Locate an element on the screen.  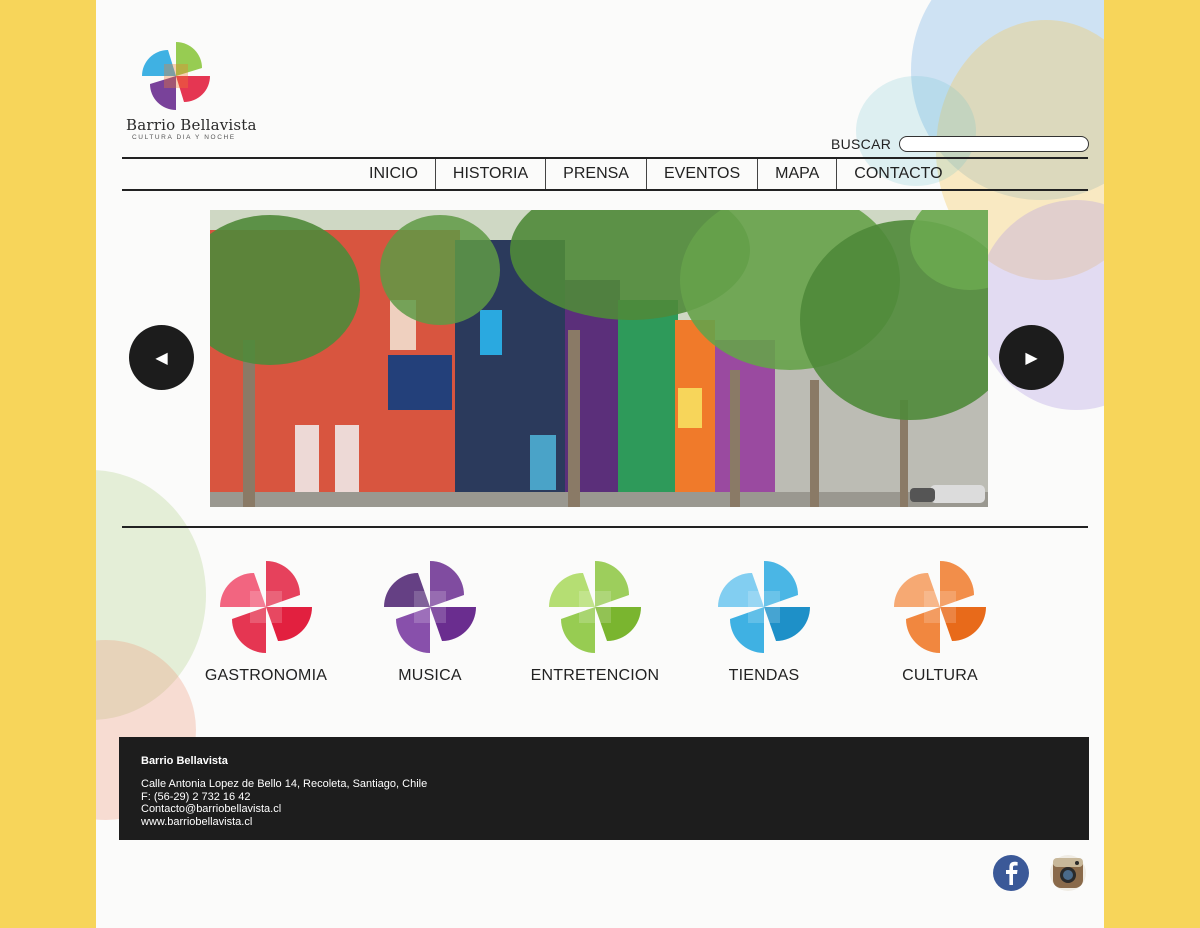
nav-item-inicio: INICIO is located at coordinates (394, 174).